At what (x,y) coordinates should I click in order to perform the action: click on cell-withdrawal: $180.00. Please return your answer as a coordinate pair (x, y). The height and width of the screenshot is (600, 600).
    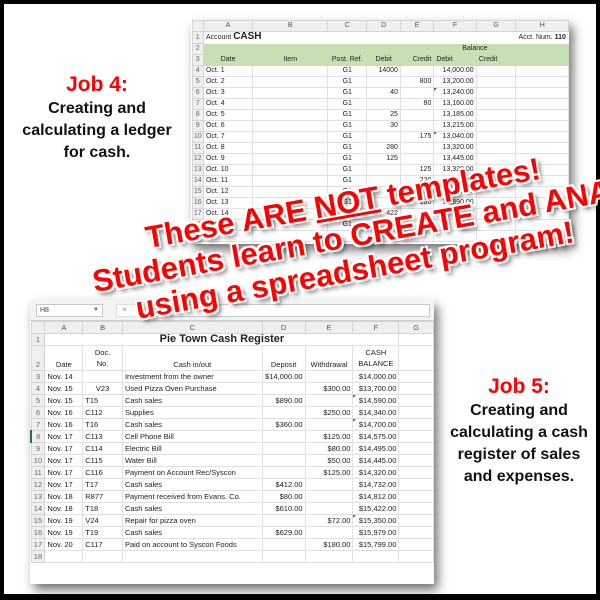
    Looking at the image, I should click on (329, 544).